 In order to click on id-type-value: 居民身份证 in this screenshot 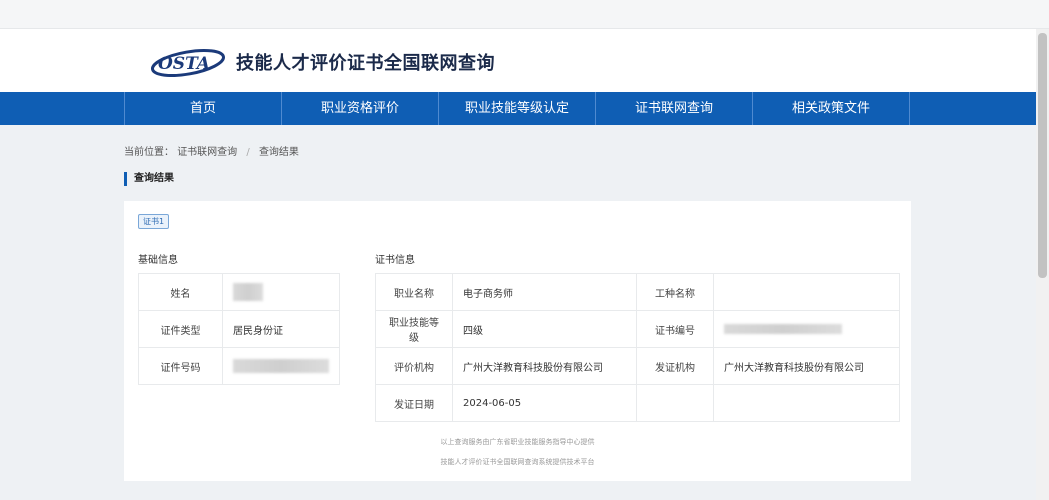, I will do `click(281, 329)`.